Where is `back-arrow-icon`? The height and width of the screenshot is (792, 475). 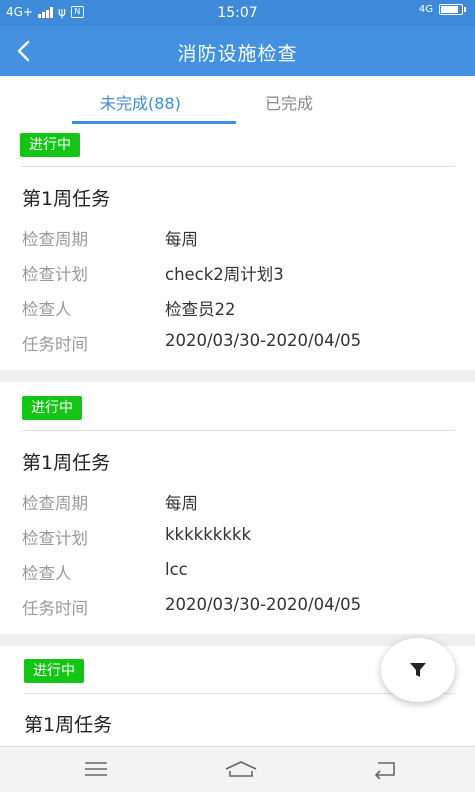 back-arrow-icon is located at coordinates (384, 771).